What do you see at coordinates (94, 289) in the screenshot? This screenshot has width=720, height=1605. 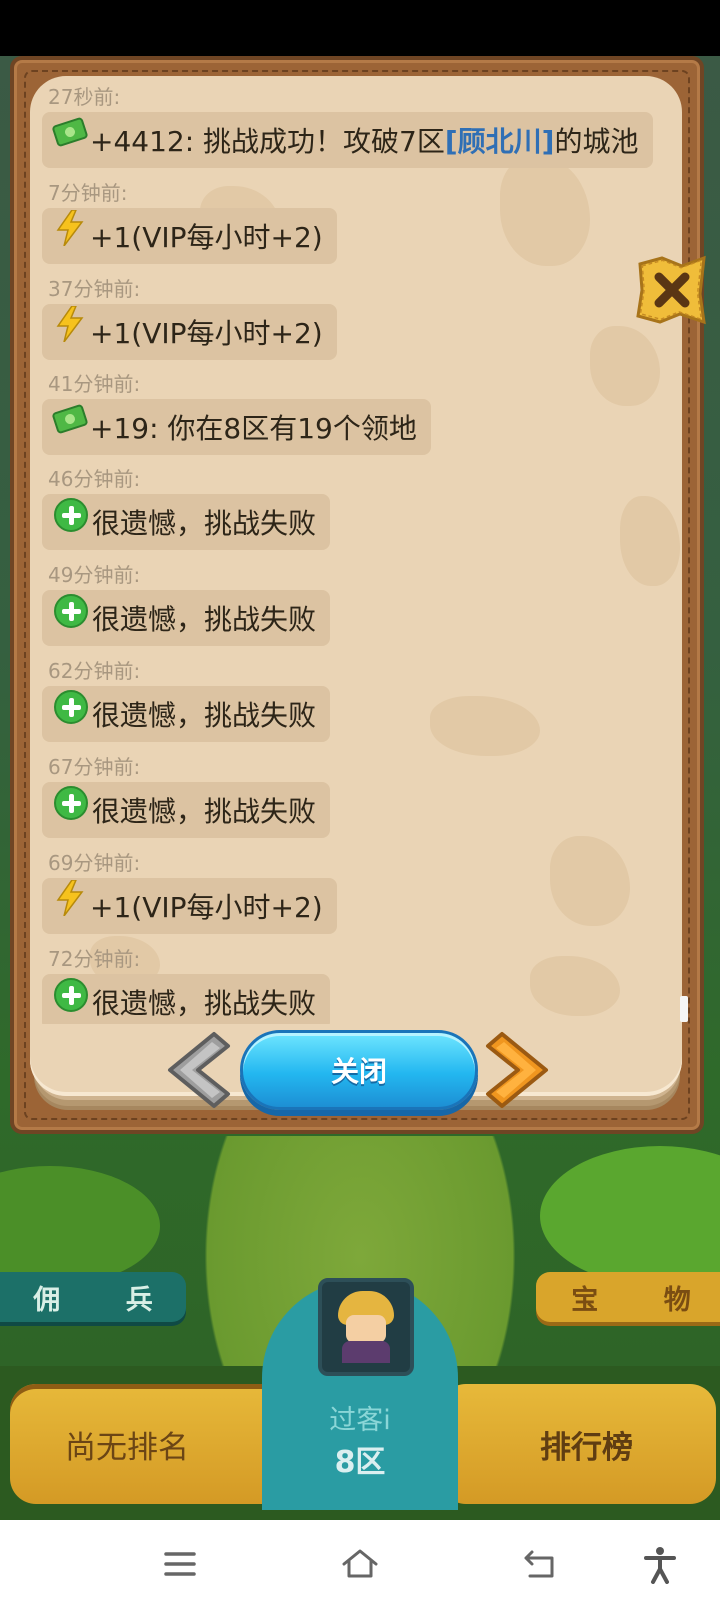 I see `log-time: 37分钟前:` at bounding box center [94, 289].